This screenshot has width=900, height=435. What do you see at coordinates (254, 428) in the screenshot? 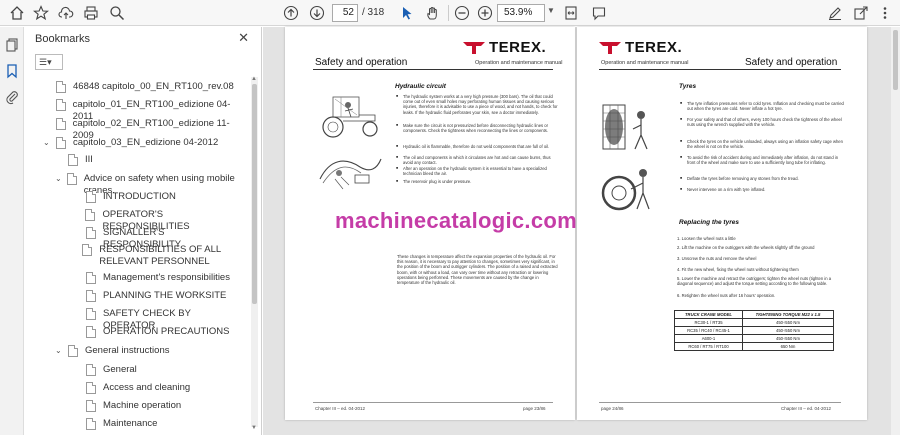
I see `scroll-down-arrow-icon: ▼` at bounding box center [254, 428].